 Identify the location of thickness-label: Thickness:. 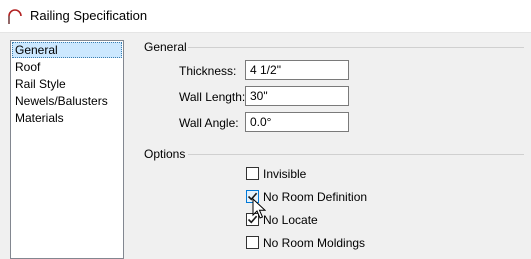
(208, 71).